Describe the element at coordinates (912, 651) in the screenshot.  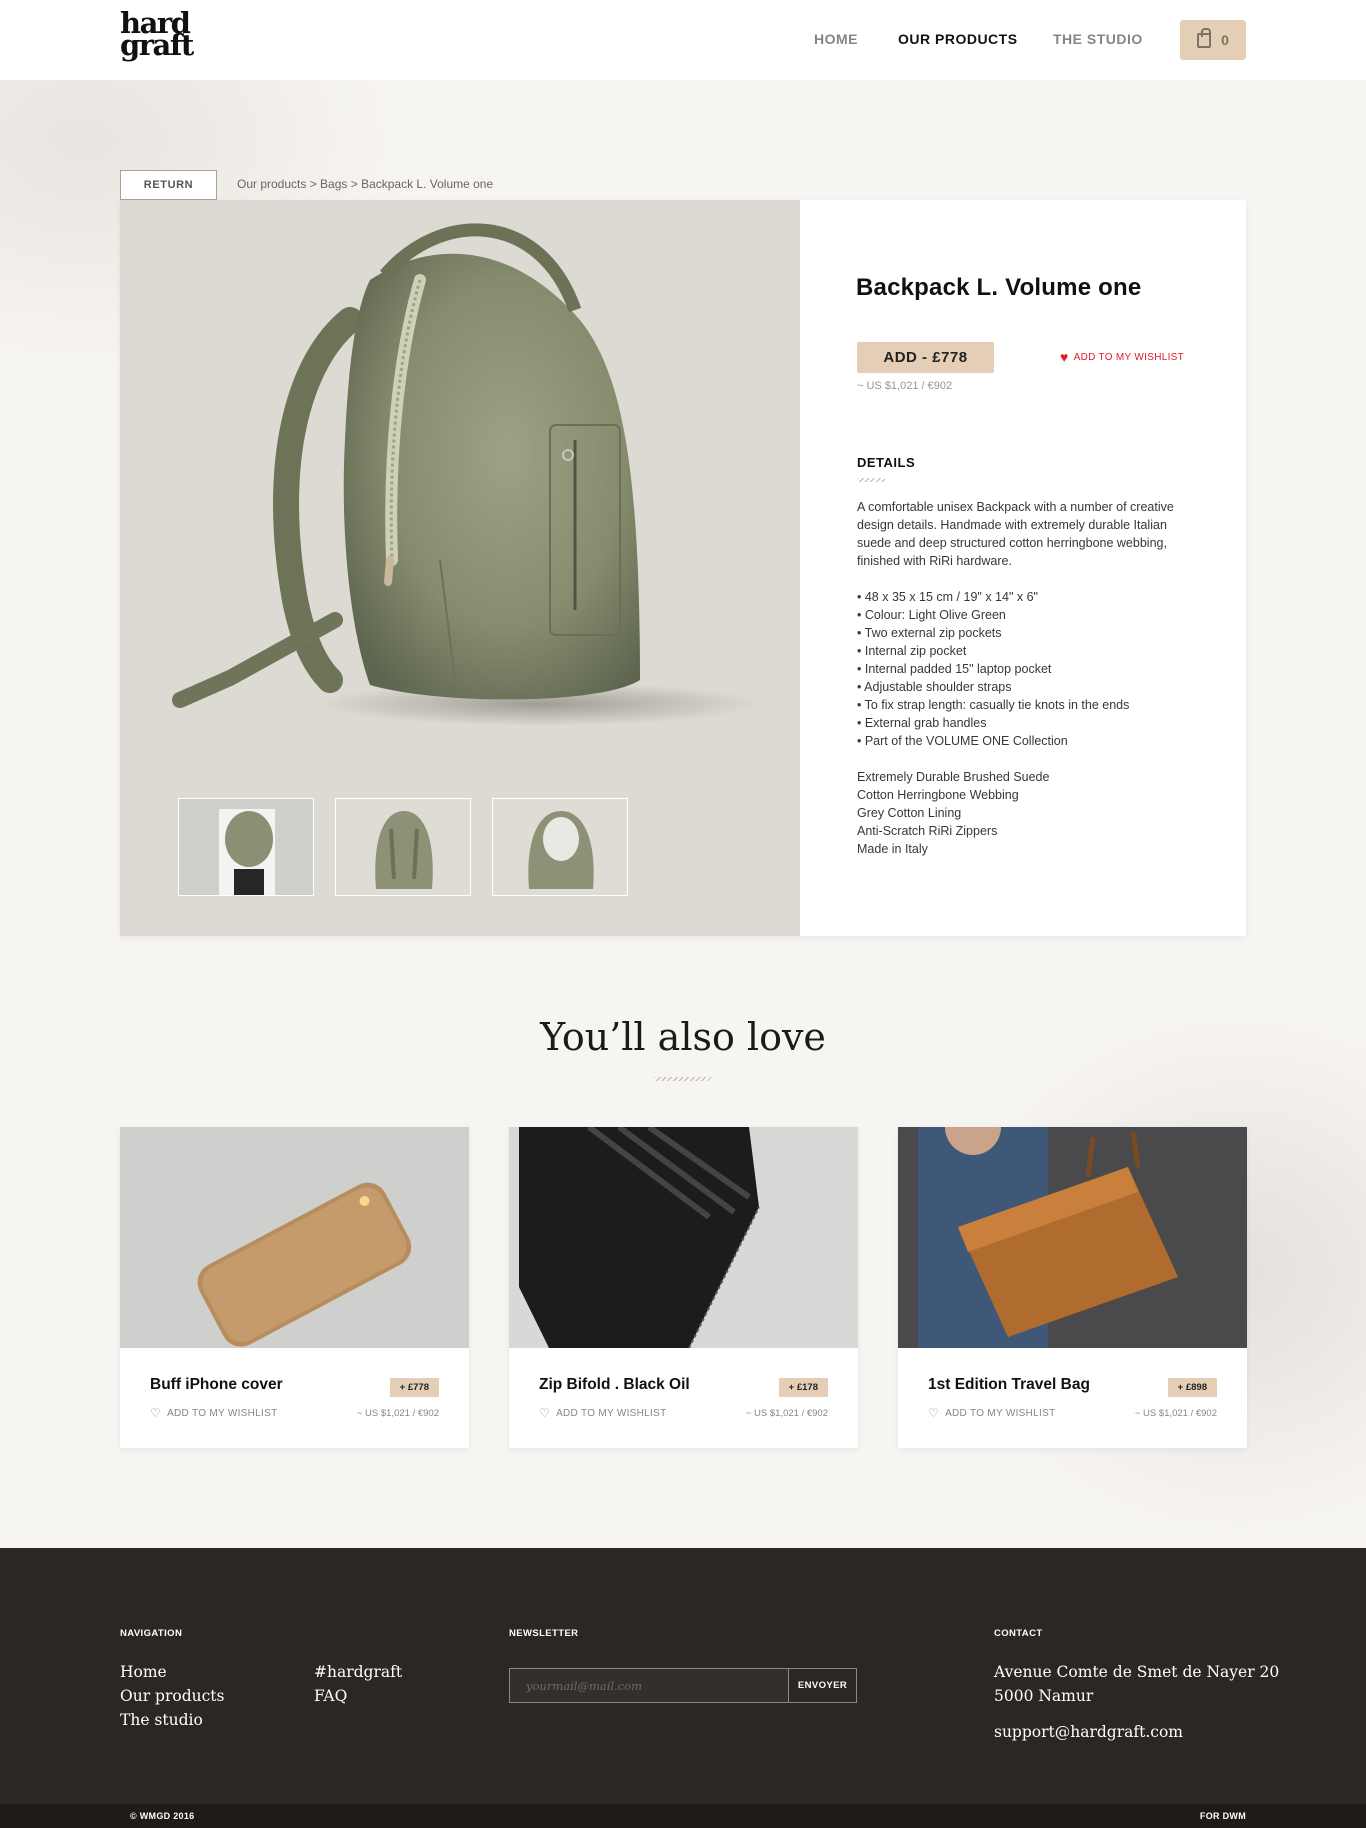
I see `feature-item: • Internal zip pocket` at that location.